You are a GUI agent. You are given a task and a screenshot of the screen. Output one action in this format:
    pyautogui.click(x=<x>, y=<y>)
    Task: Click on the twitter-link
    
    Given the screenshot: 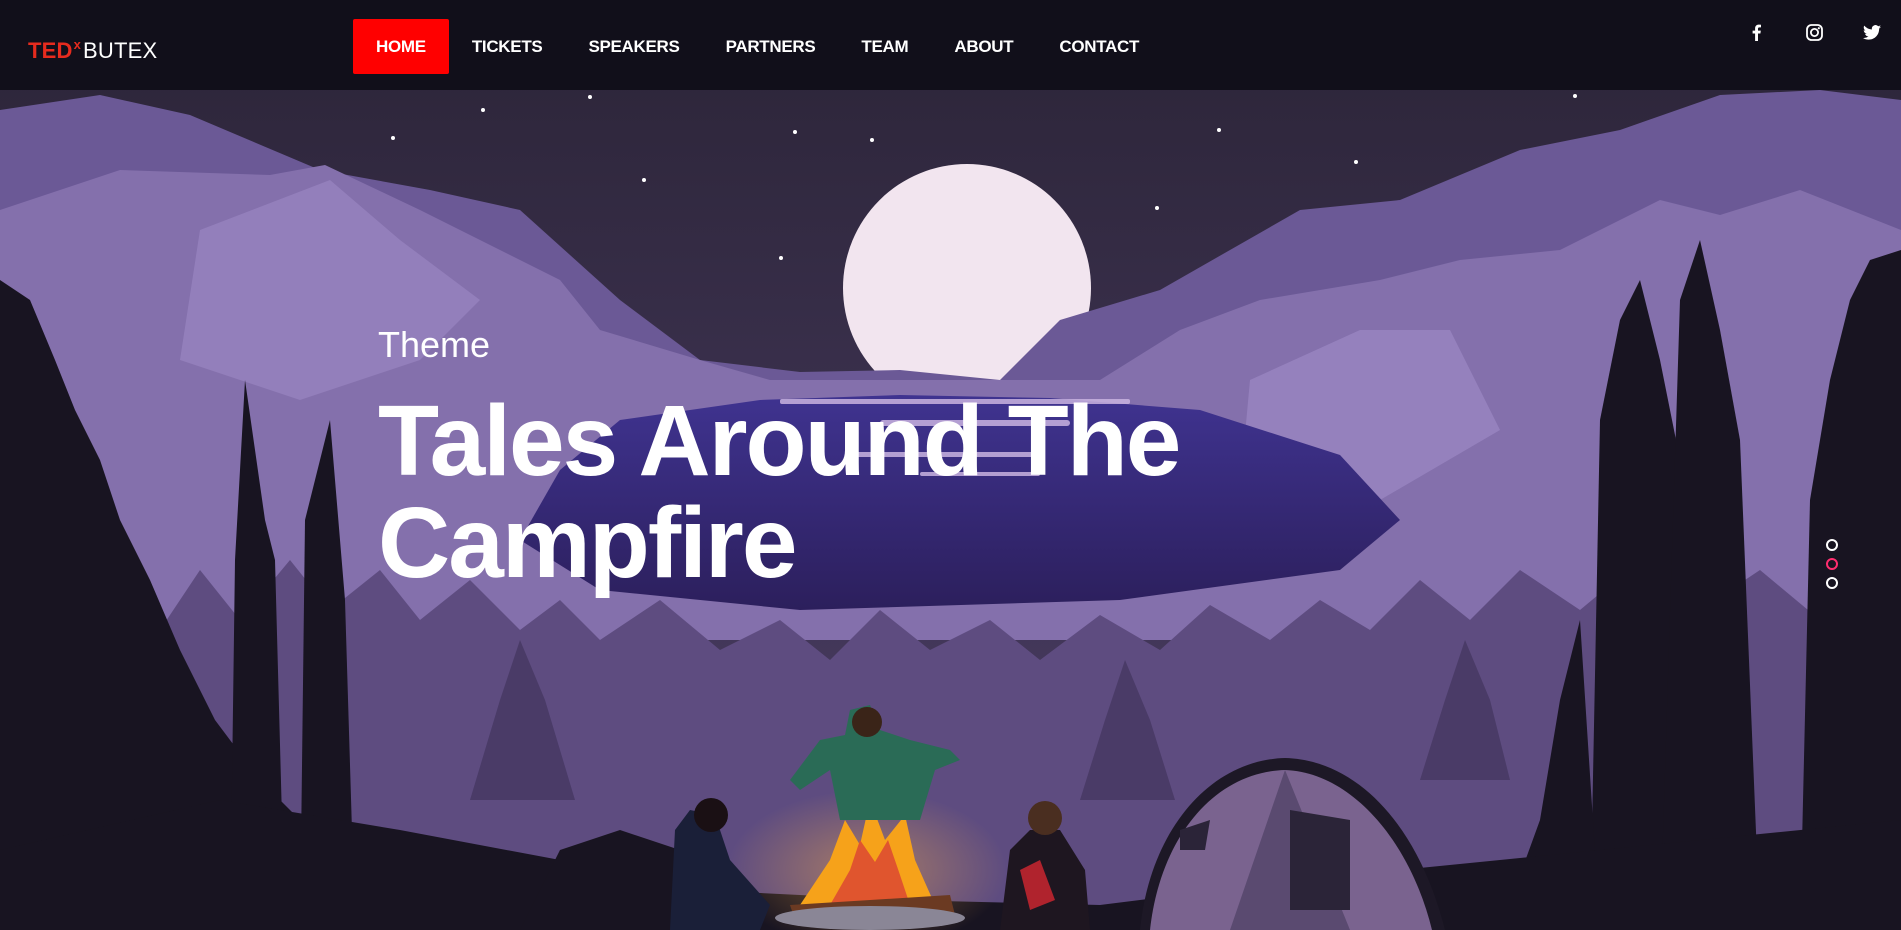 What is the action you would take?
    pyautogui.click(x=1872, y=32)
    